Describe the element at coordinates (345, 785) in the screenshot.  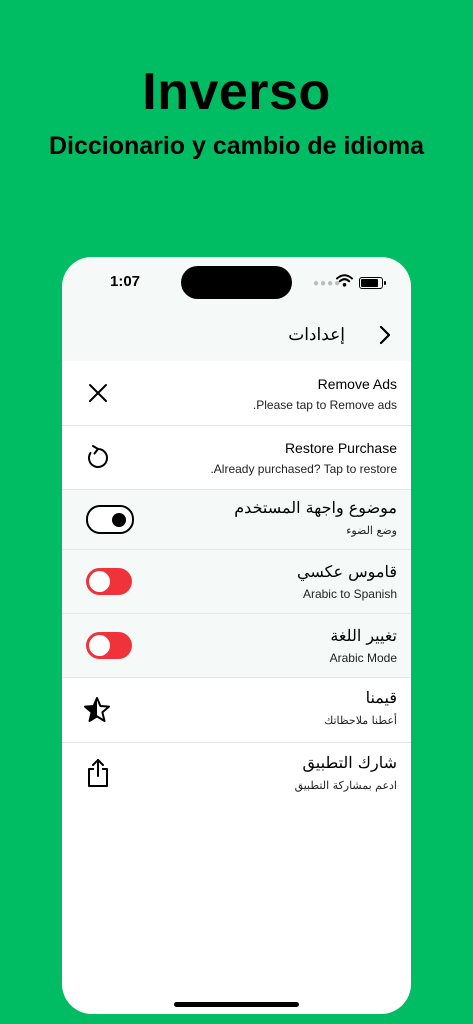
I see `row-subtitle: ادعم بمشاركة التطبيق` at that location.